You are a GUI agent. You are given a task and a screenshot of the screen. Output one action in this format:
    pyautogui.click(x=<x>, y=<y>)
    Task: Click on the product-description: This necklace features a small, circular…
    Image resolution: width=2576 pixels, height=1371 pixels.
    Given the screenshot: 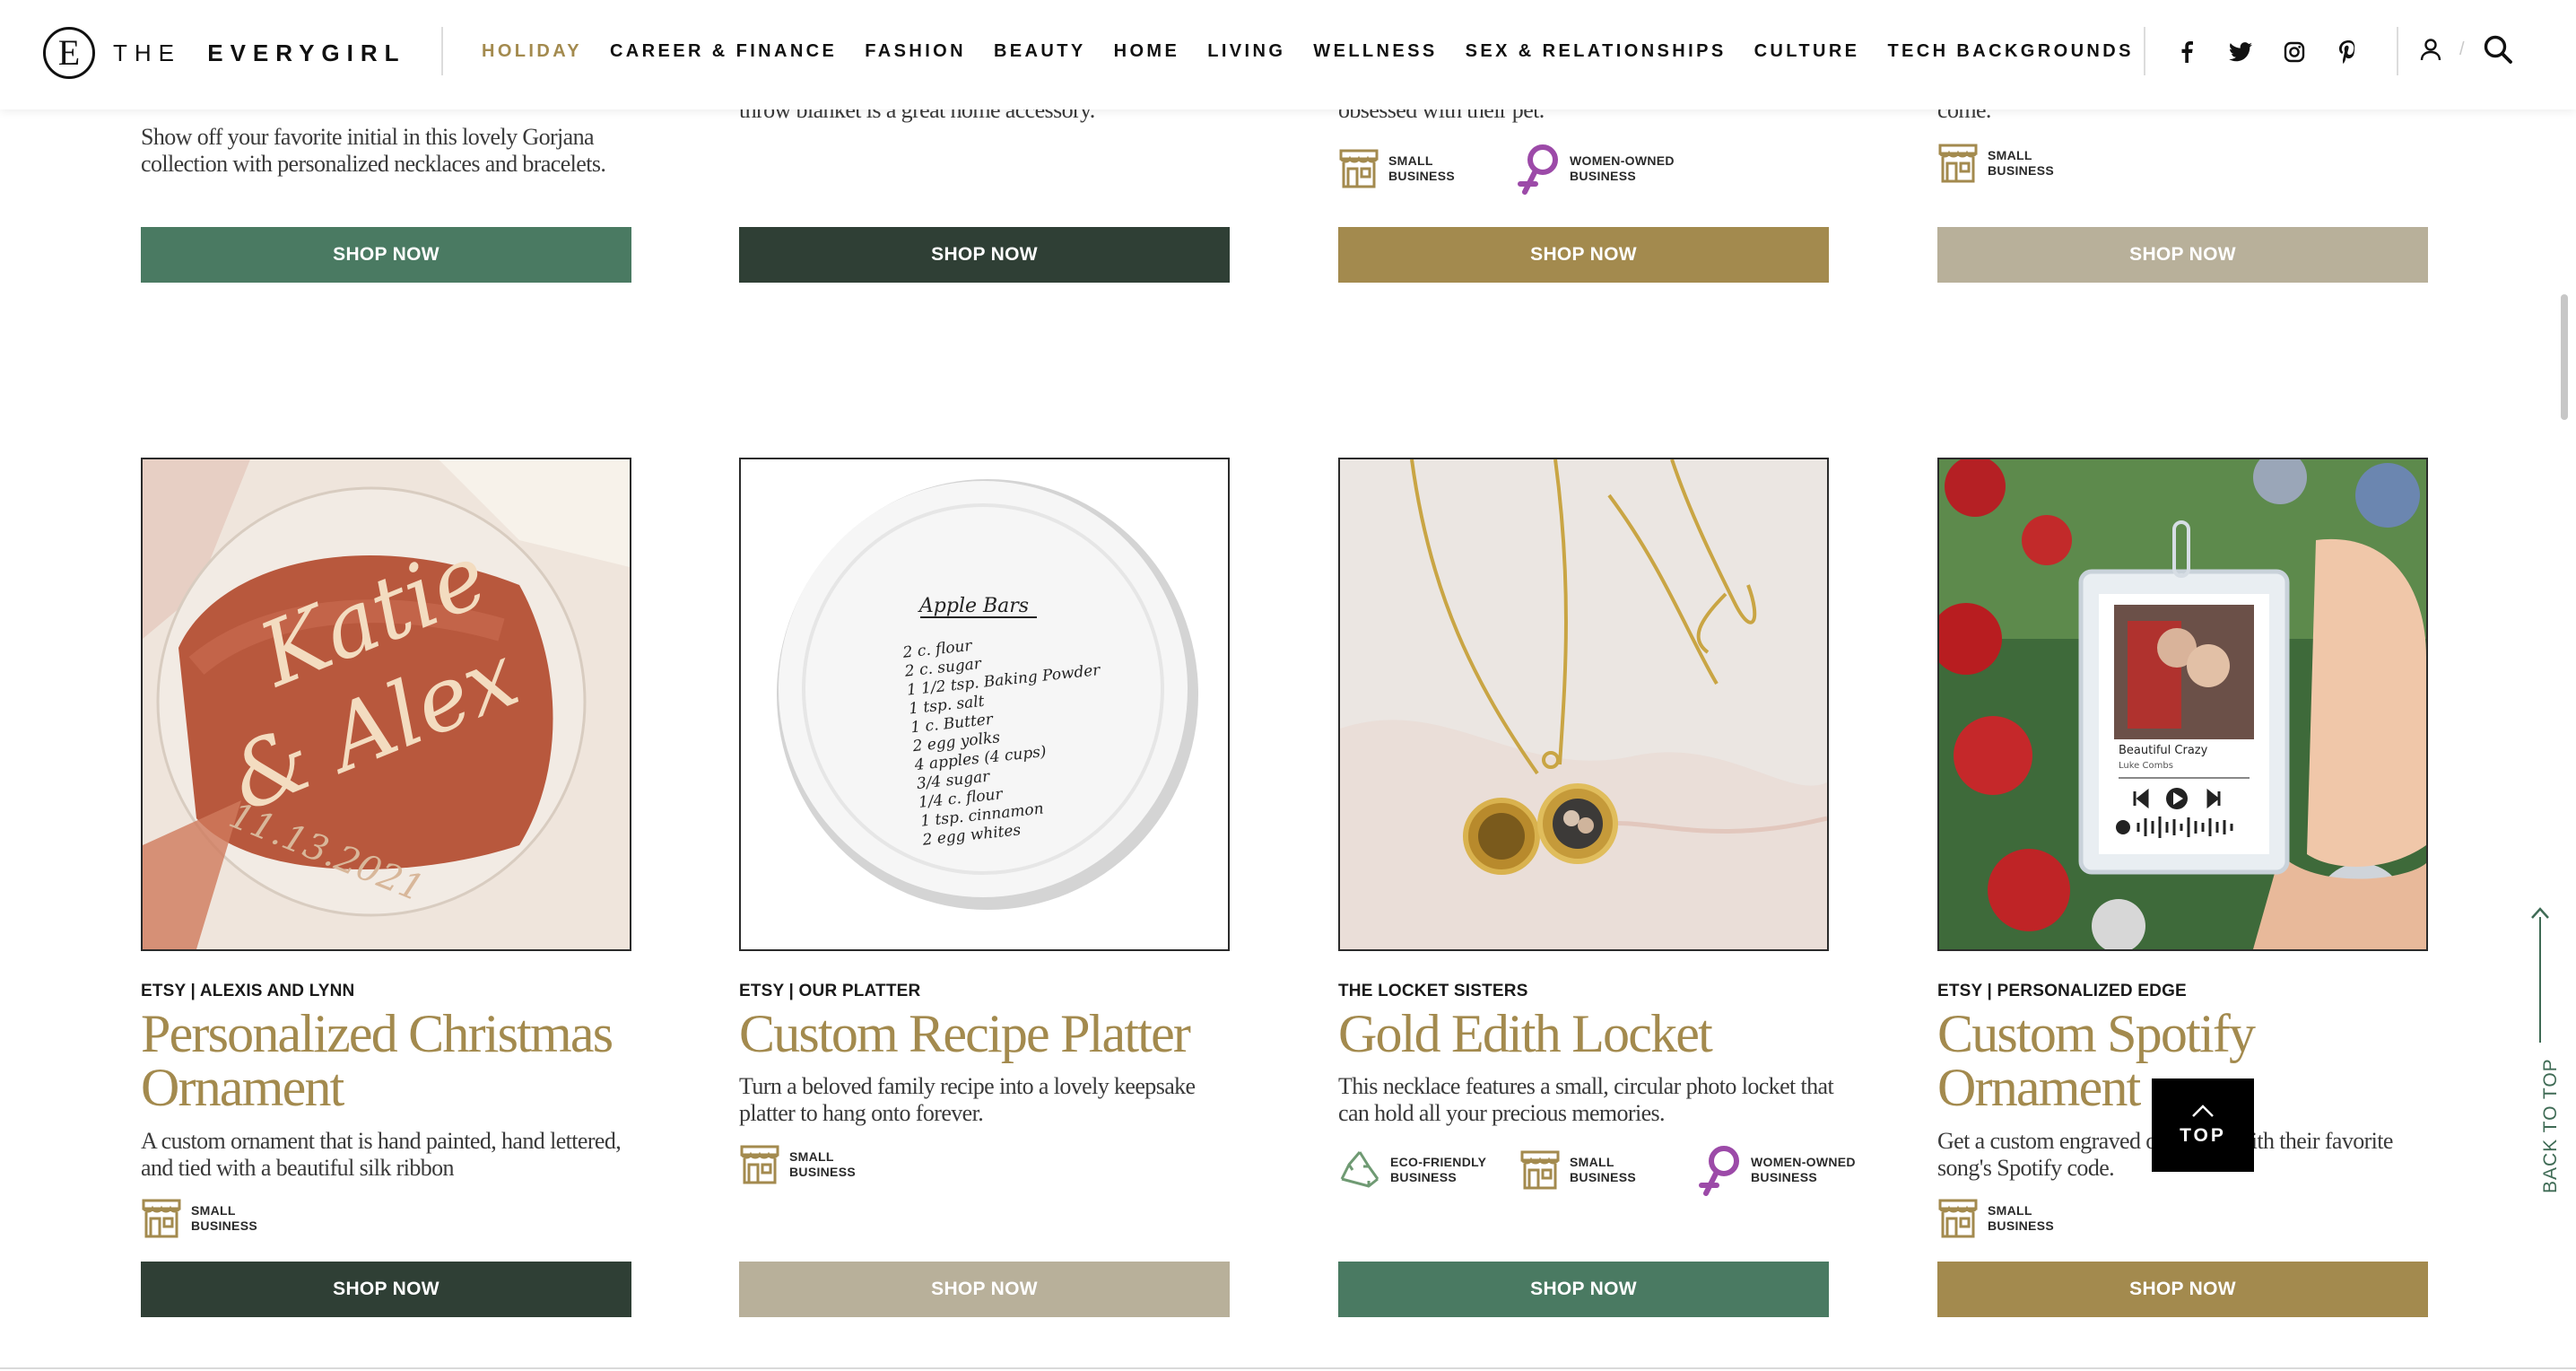 What is the action you would take?
    pyautogui.click(x=1586, y=1099)
    